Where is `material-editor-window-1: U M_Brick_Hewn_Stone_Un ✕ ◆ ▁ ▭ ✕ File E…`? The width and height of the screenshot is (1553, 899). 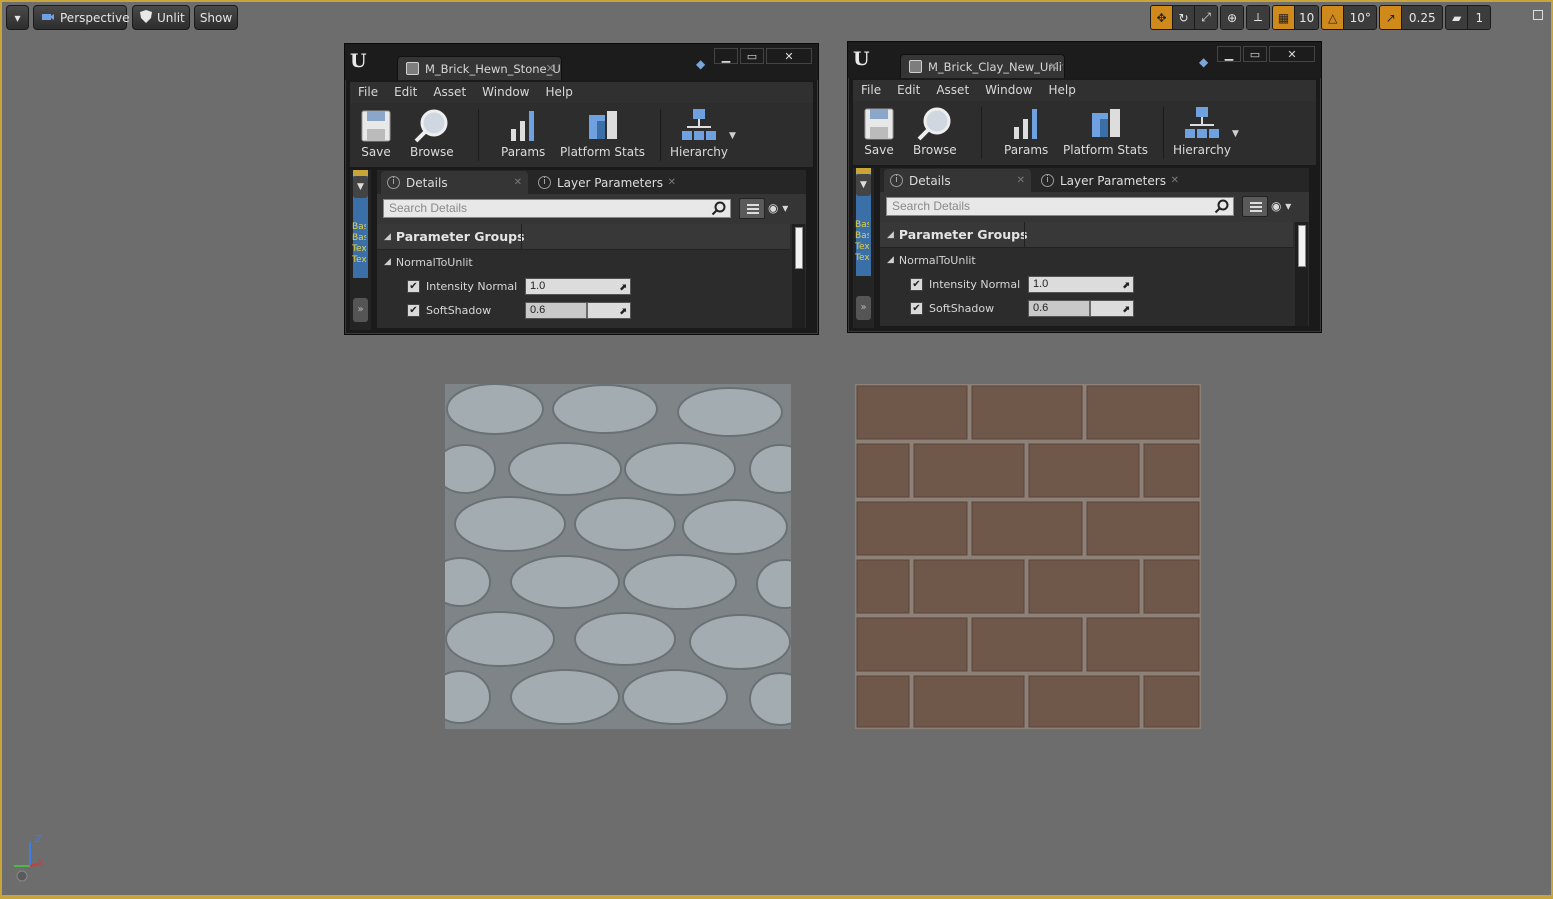
material-editor-window-1: U M_Brick_Hewn_Stone_Un ✕ ◆ ▁ ▭ ✕ File E… is located at coordinates (581, 189).